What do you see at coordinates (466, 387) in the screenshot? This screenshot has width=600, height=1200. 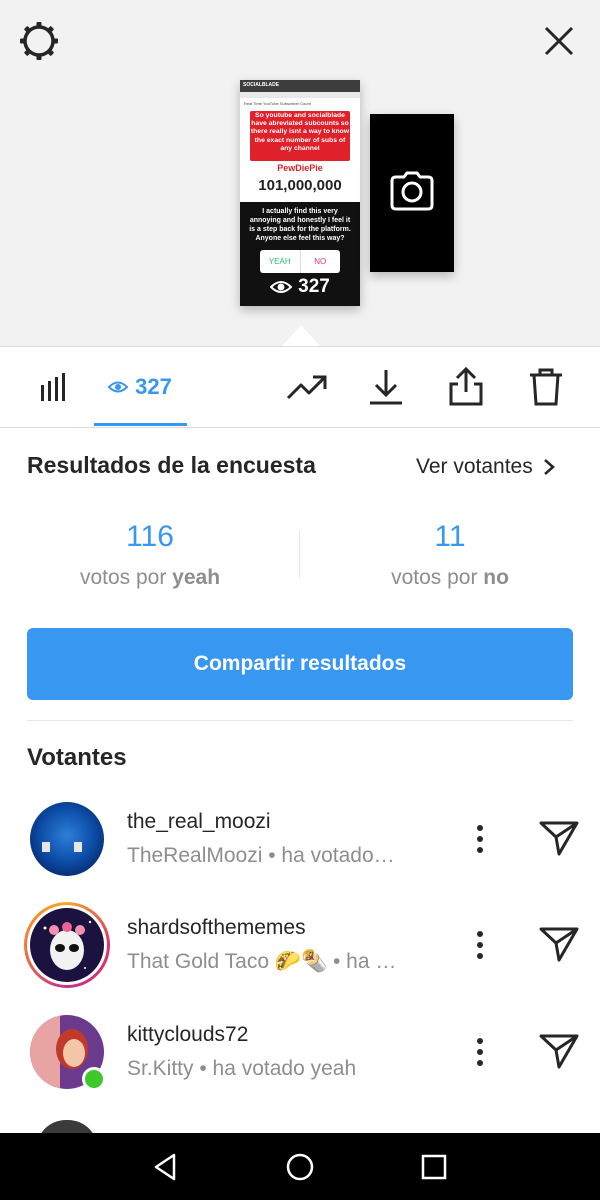 I see `share-icon` at bounding box center [466, 387].